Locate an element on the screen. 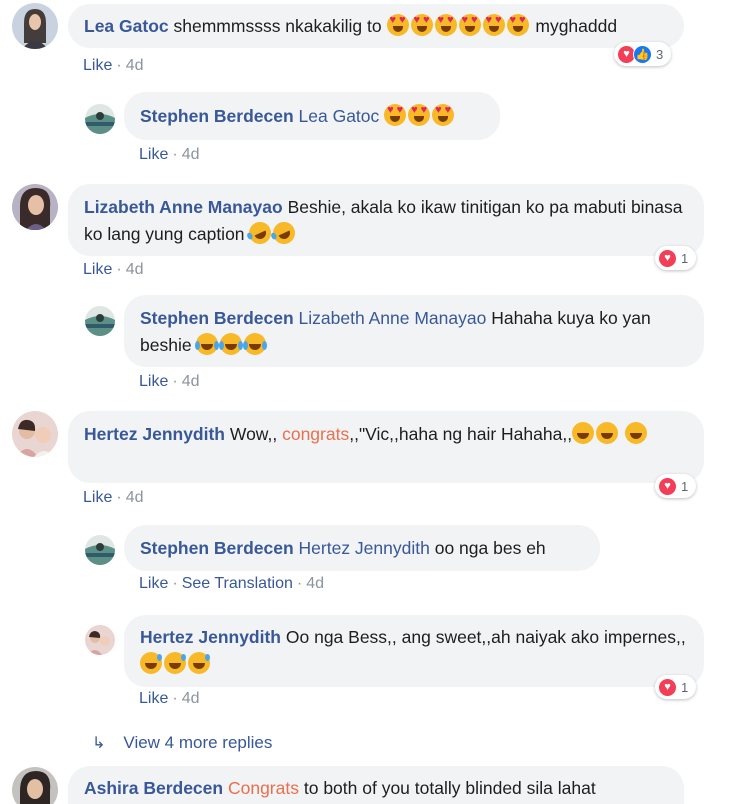 The image size is (750, 804). comment-author: Lizabeth Anne Manayao is located at coordinates (183, 207).